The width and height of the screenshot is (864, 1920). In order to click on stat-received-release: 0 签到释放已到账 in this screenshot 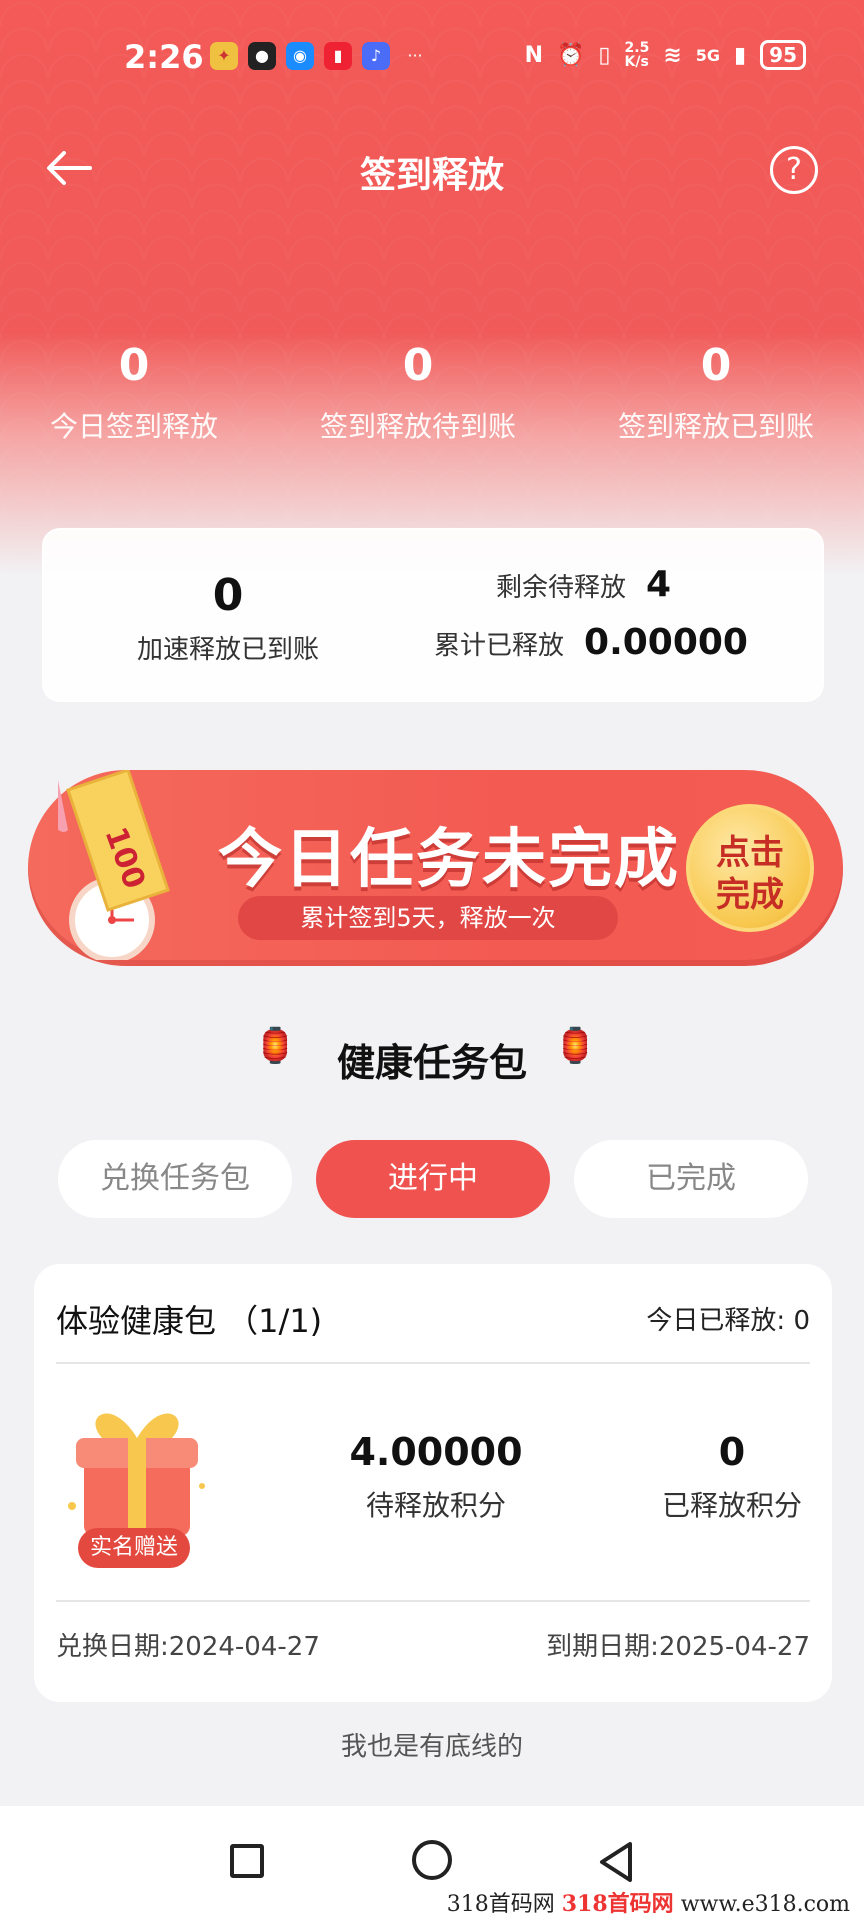, I will do `click(716, 392)`.